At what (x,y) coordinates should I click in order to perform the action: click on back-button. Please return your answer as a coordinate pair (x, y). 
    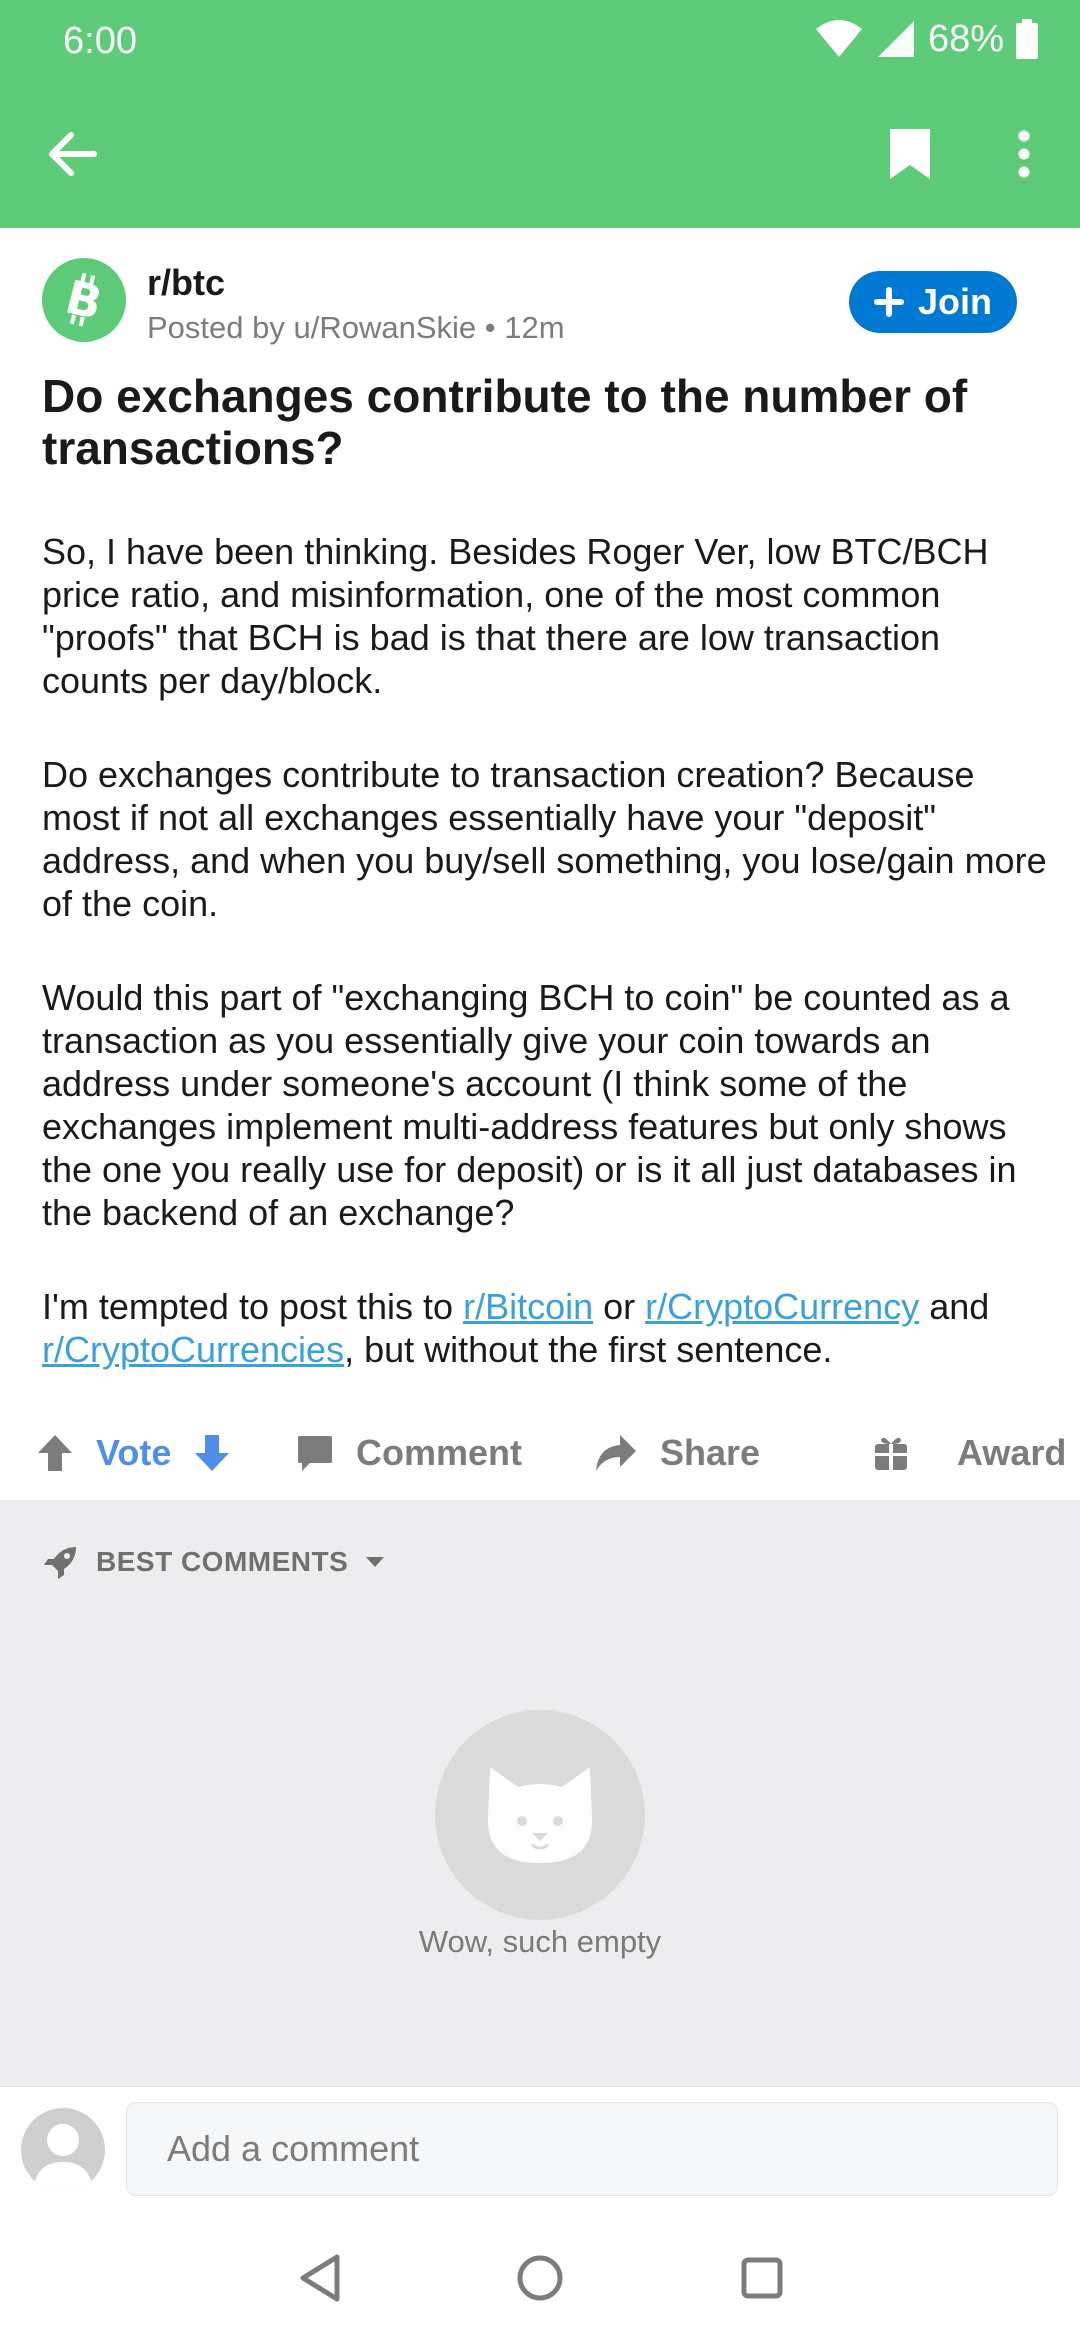
    Looking at the image, I should click on (72, 154).